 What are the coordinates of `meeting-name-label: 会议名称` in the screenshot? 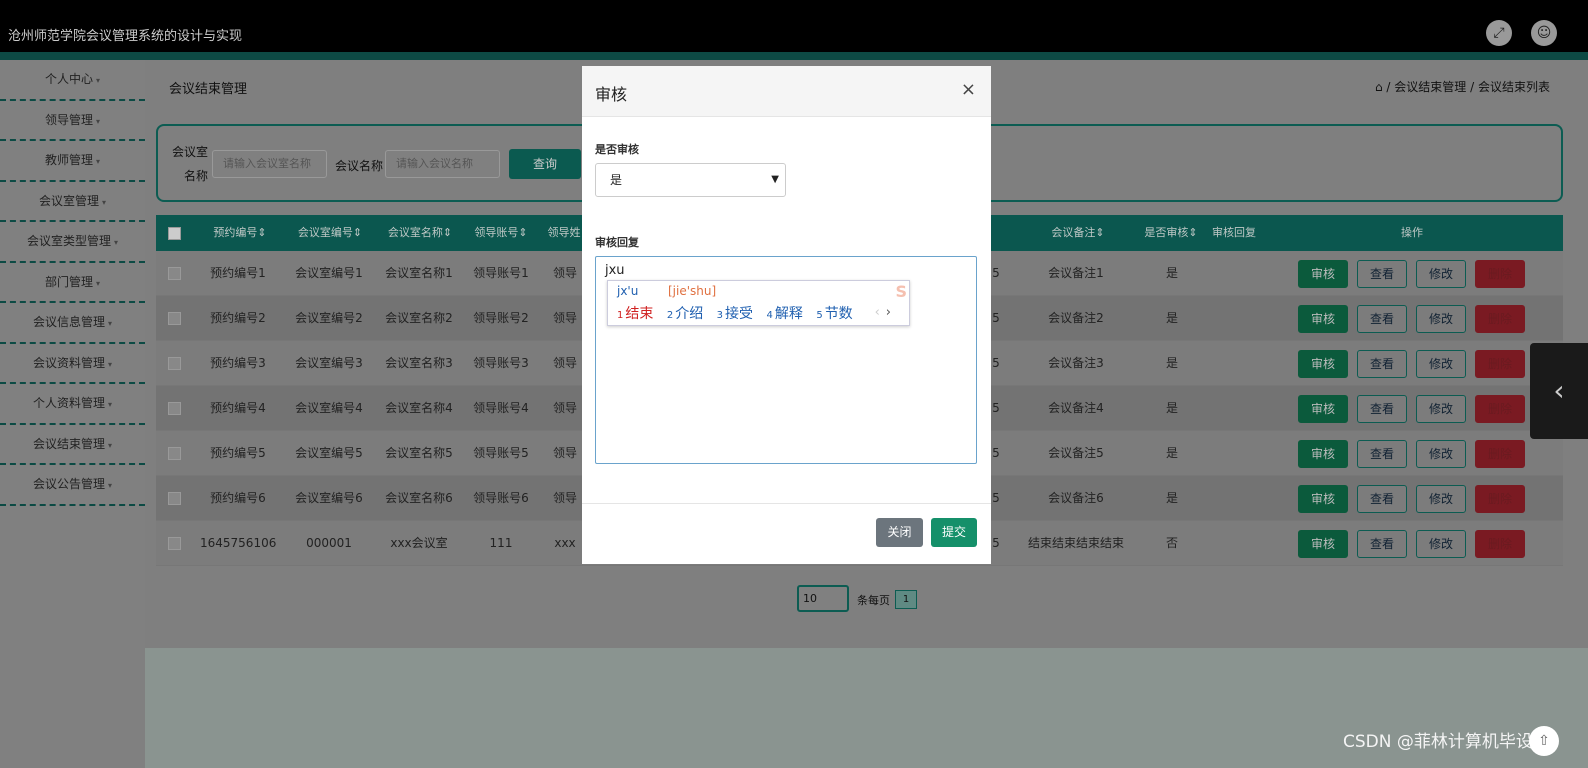 It's located at (359, 166).